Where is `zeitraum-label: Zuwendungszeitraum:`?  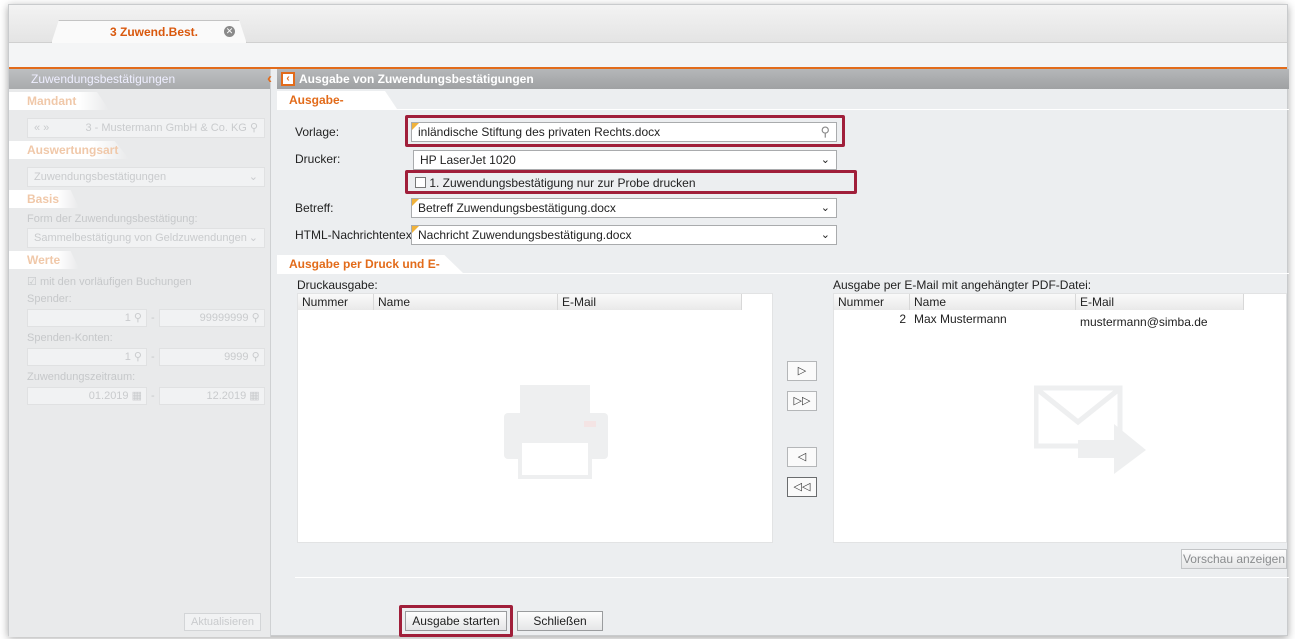 zeitraum-label: Zuwendungszeitraum: is located at coordinates (81, 377).